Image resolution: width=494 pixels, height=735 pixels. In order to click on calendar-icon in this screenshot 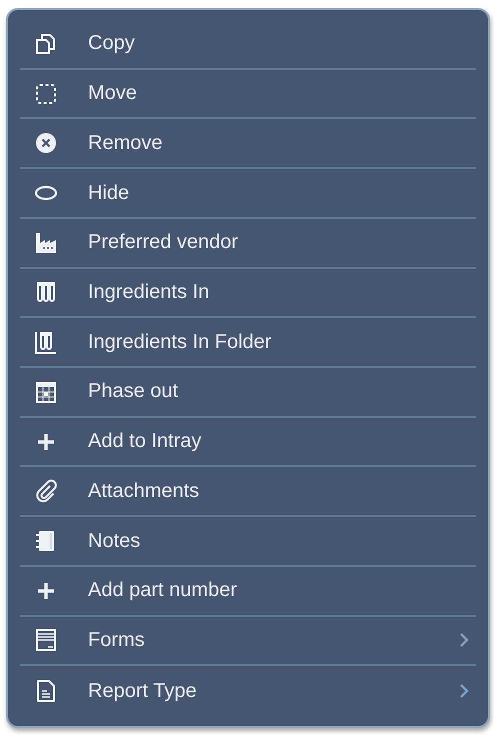, I will do `click(46, 392)`.